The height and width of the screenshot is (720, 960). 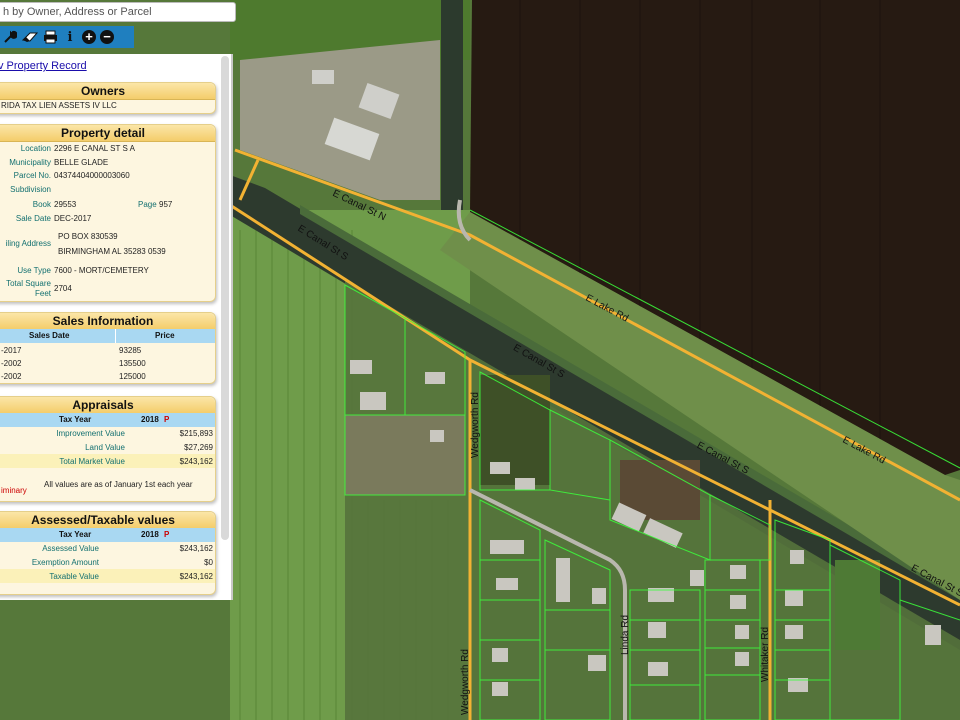 I want to click on owners-section: Owners RIDA TAX LIEN ASSETS IV LLC, so click(x=108, y=98).